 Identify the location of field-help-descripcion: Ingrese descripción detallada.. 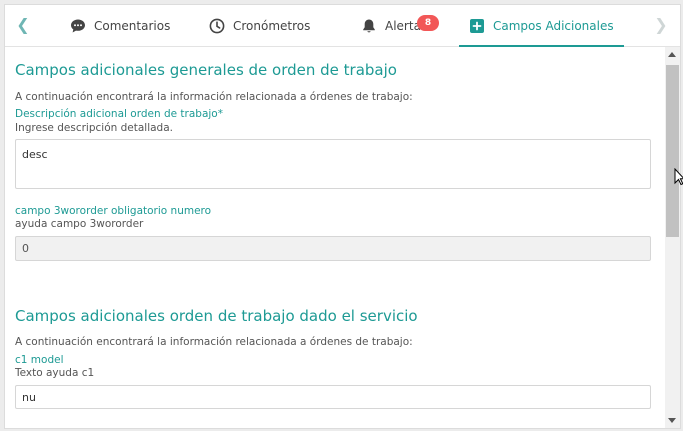
(94, 128).